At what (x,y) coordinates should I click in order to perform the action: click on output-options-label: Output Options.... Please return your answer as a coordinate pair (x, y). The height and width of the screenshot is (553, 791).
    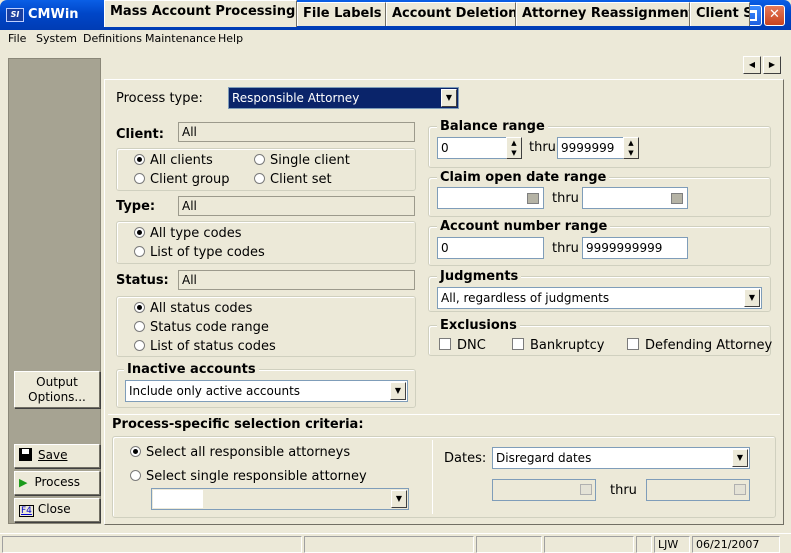
    Looking at the image, I should click on (57, 389).